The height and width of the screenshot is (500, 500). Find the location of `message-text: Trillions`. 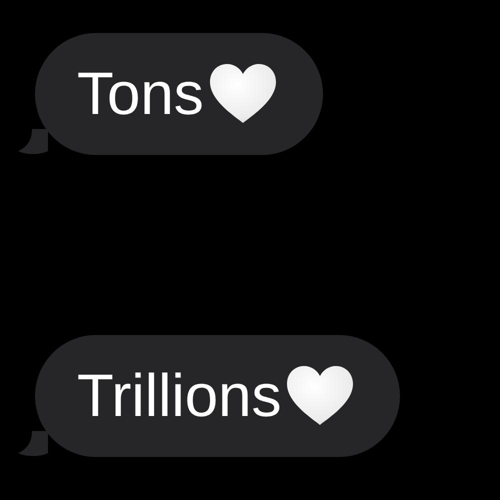

message-text: Trillions is located at coordinates (179, 396).